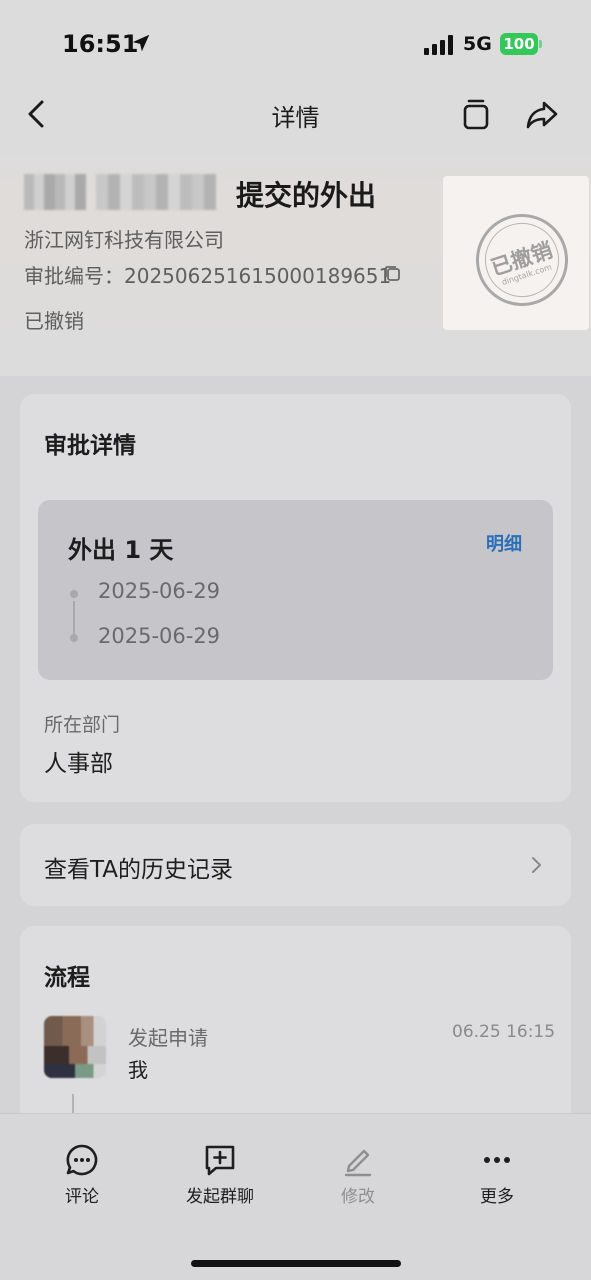 Image resolution: width=591 pixels, height=1280 pixels. Describe the element at coordinates (504, 543) in the screenshot. I see `detail-link: 明细` at that location.